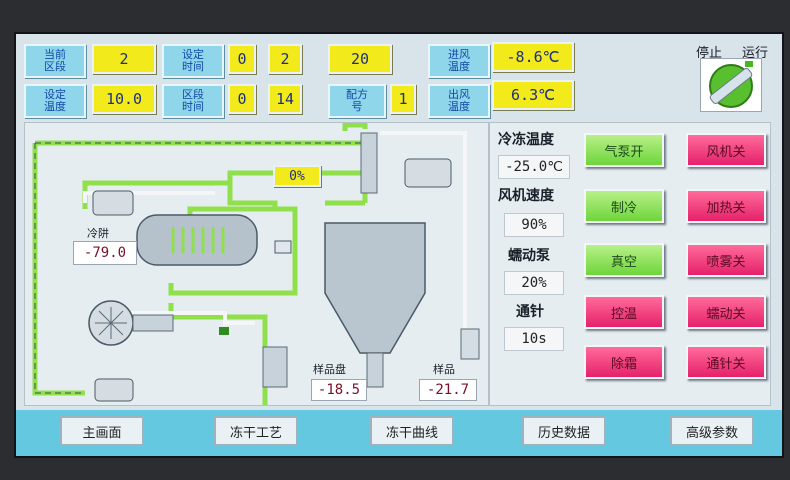 Image resolution: width=790 pixels, height=480 pixels. What do you see at coordinates (105, 253) in the screenshot?
I see `condenser-temp-value: -79.0` at bounding box center [105, 253].